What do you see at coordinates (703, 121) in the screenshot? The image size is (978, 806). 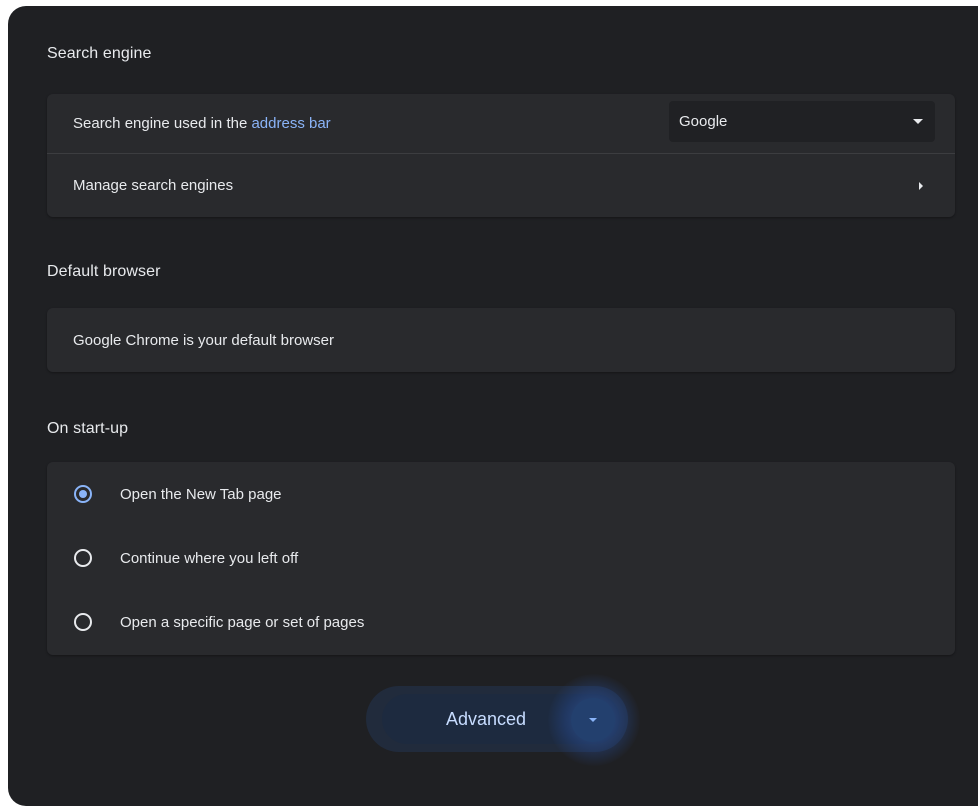 I see `search-engine-selected-value: Google` at bounding box center [703, 121].